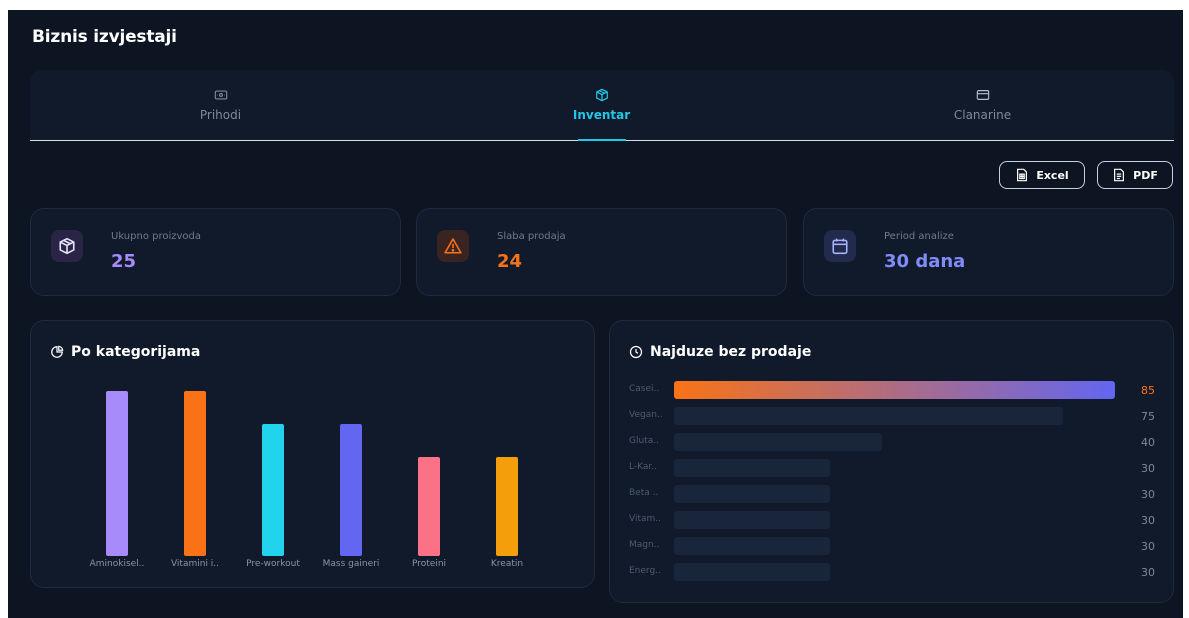  Describe the element at coordinates (220, 105) in the screenshot. I see `tab-prihodi: Prihodi` at that location.